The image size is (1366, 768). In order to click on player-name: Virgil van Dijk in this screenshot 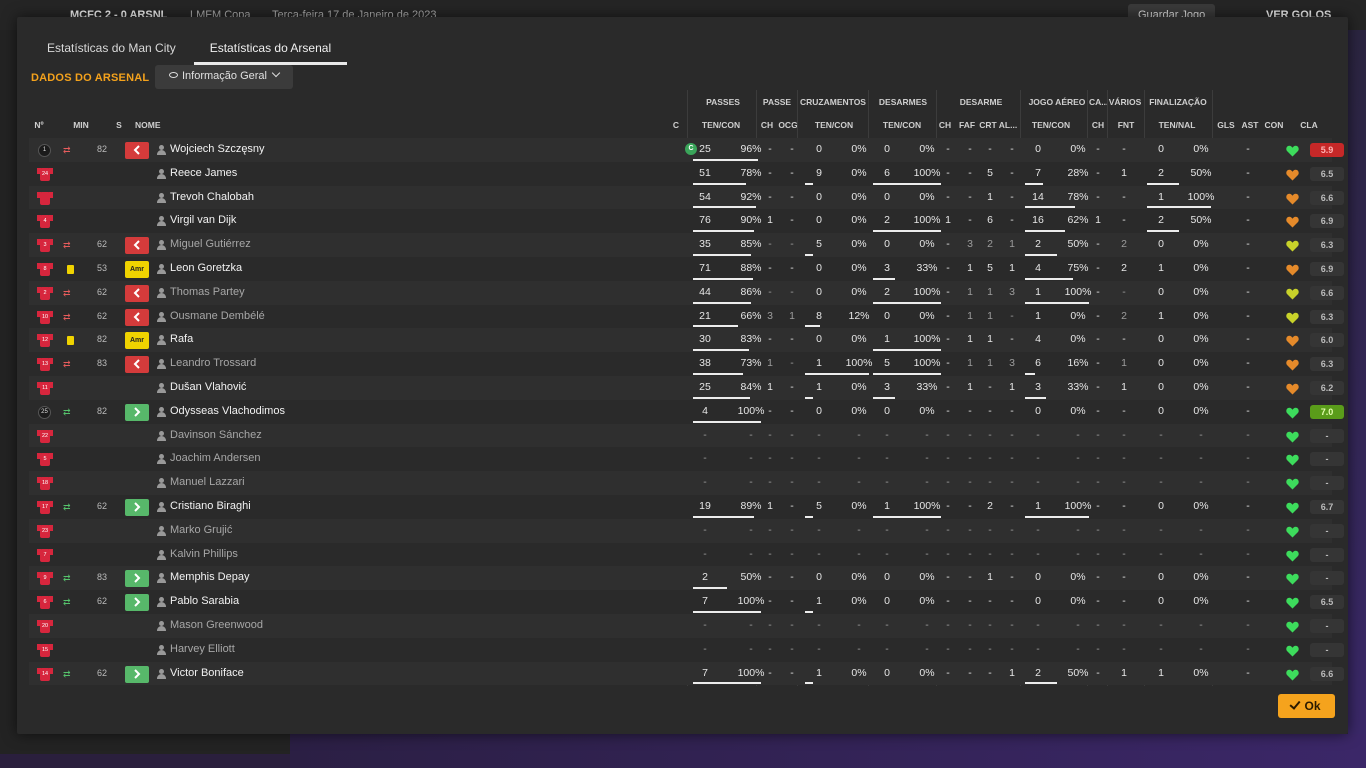, I will do `click(203, 221)`.